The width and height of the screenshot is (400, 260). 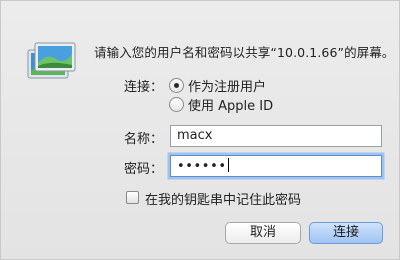 I want to click on prompt-text: 请输入您的用户名和密码以共享“10.0.1.66”的屏幕。, so click(x=244, y=52).